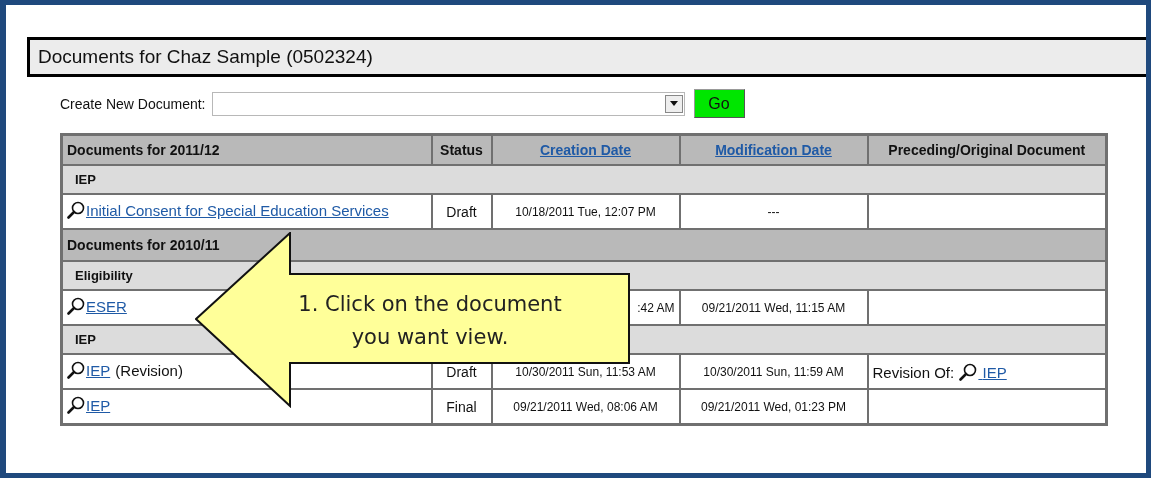 Image resolution: width=1151 pixels, height=478 pixels. What do you see at coordinates (246, 149) in the screenshot?
I see `column-header: Documents for 2011/12` at bounding box center [246, 149].